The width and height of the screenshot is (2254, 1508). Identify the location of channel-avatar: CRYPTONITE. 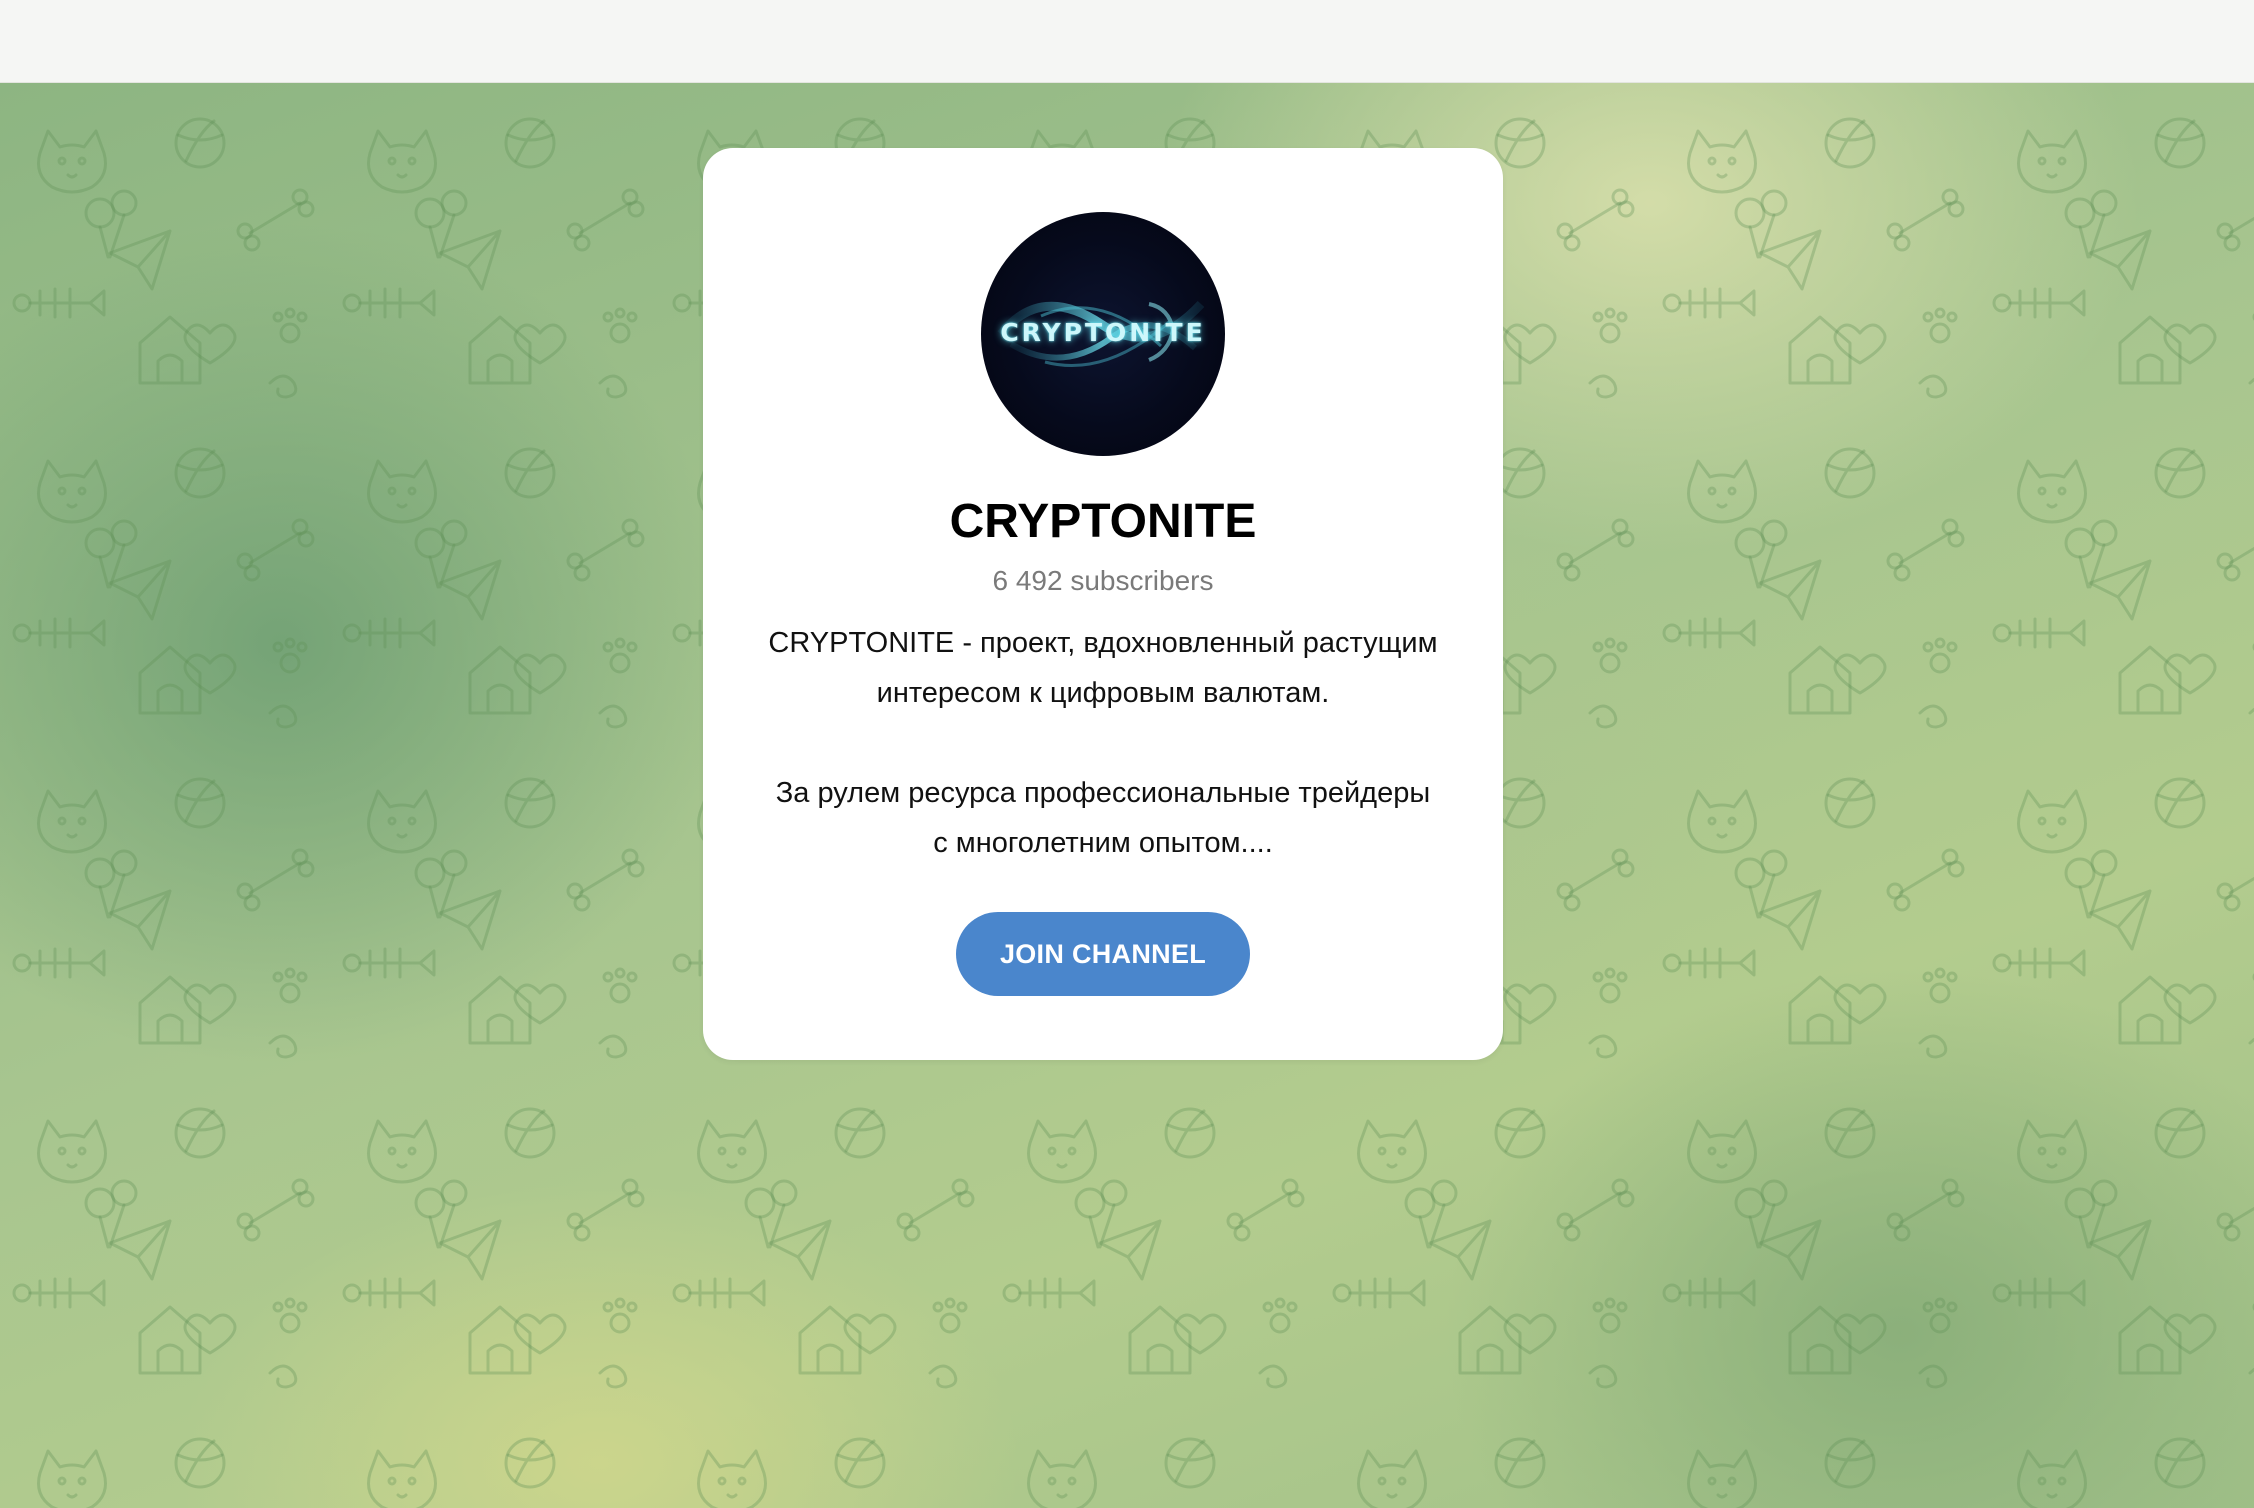
(1103, 334).